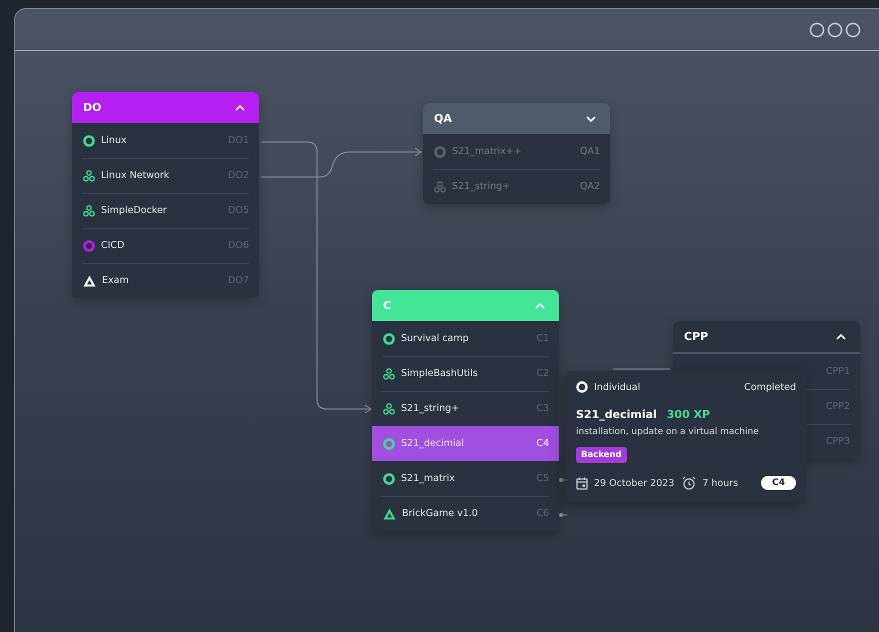 The width and height of the screenshot is (879, 632). What do you see at coordinates (542, 443) in the screenshot?
I see `project-code: C4` at bounding box center [542, 443].